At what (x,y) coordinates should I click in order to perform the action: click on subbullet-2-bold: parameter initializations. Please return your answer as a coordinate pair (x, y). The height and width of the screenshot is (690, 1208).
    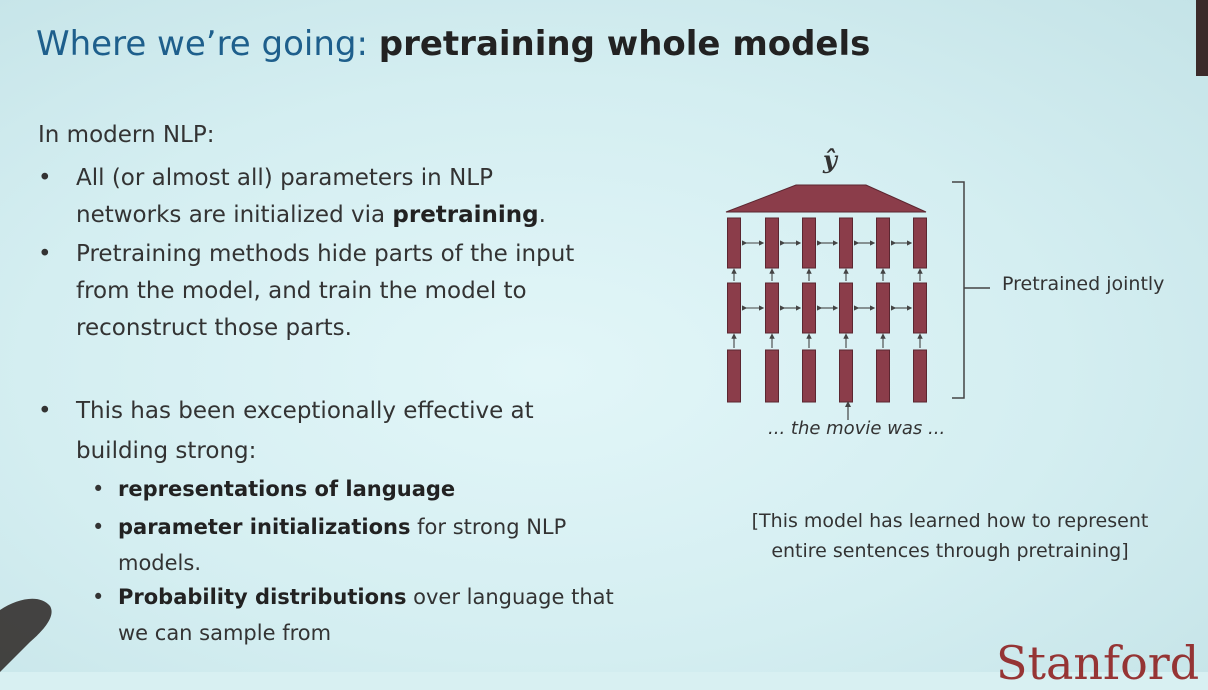
    Looking at the image, I should click on (264, 527).